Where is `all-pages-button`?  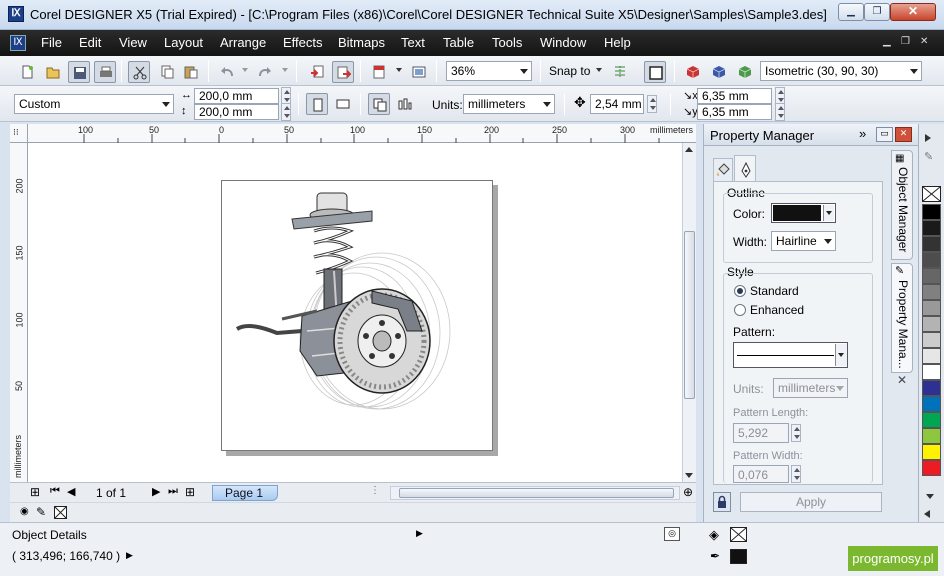
all-pages-button is located at coordinates (379, 104).